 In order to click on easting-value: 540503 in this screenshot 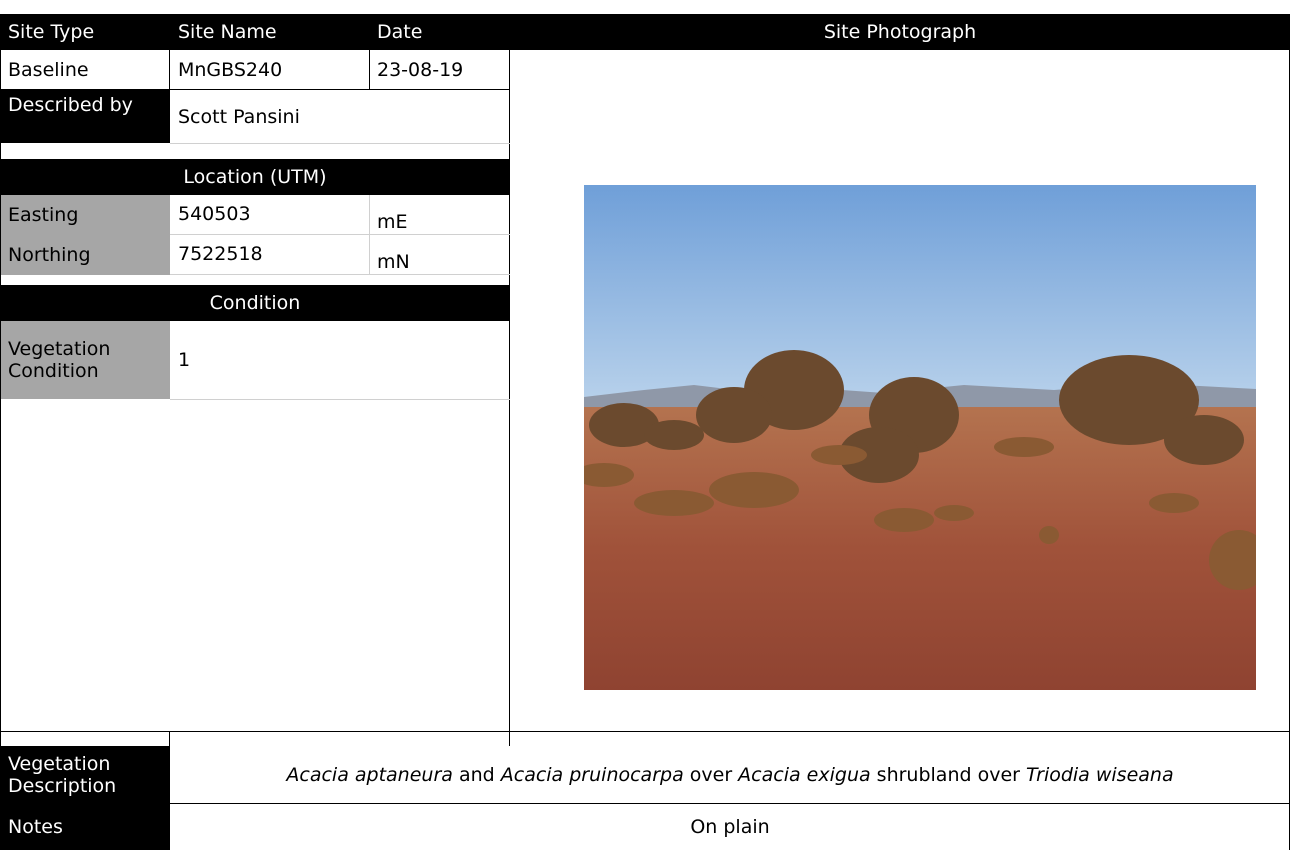, I will do `click(214, 214)`.